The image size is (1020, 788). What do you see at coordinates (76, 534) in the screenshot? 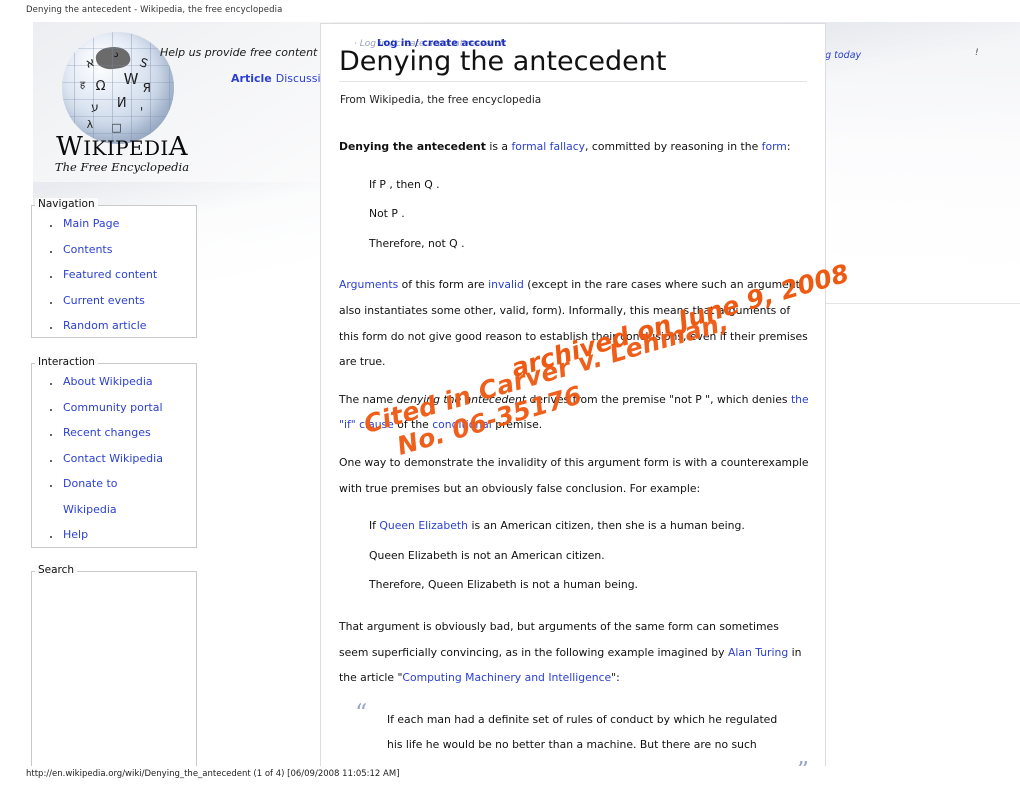
I see `sidebar-item-label: Help` at bounding box center [76, 534].